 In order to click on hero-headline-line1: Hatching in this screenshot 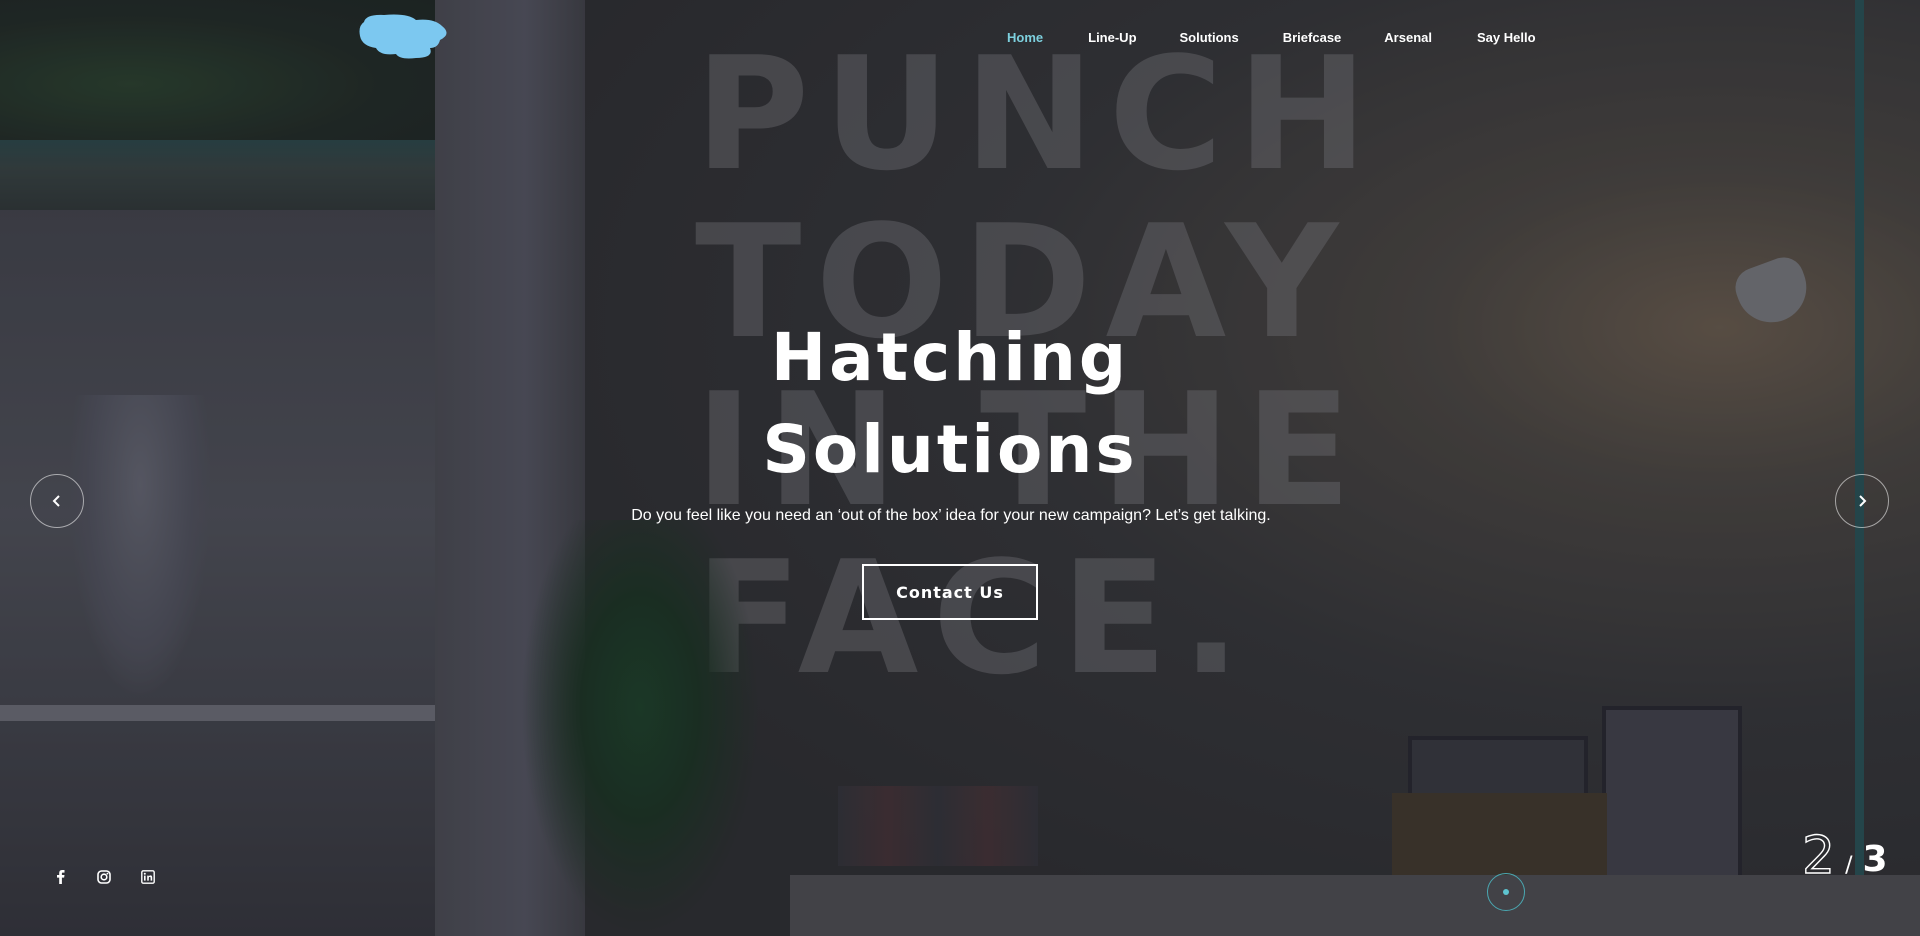, I will do `click(950, 357)`.